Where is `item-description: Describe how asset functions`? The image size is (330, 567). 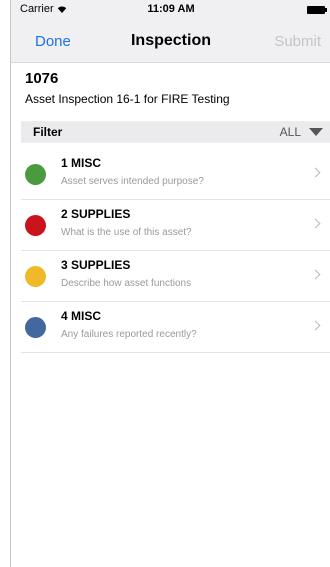 item-description: Describe how asset functions is located at coordinates (126, 283).